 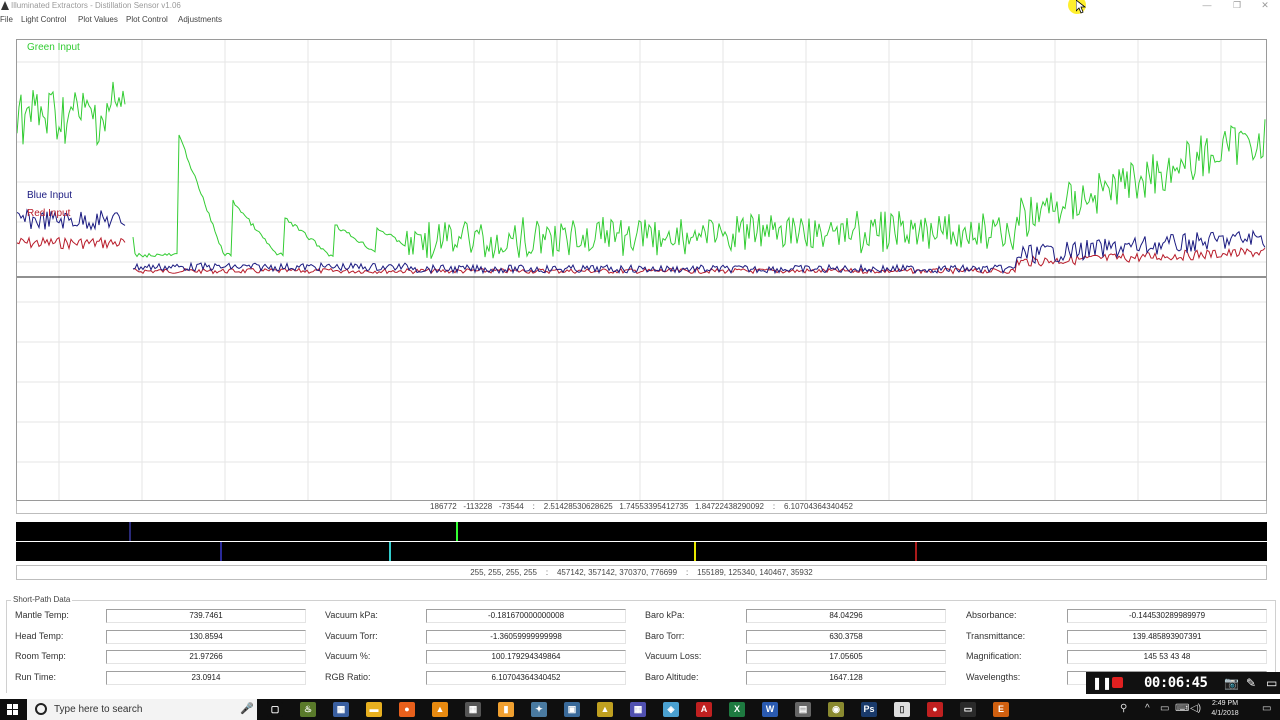 I want to click on head-temp-field: 130.8594, so click(x=206, y=637).